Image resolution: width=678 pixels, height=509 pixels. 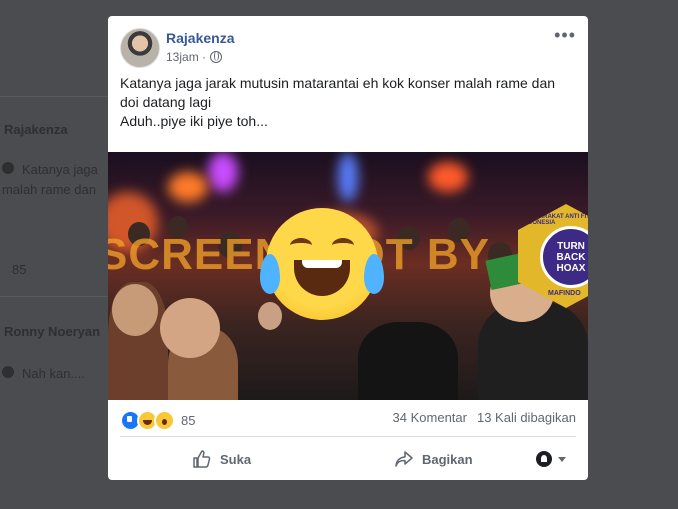 What do you see at coordinates (49, 189) in the screenshot?
I see `background-comment-line-2: malah rame dan` at bounding box center [49, 189].